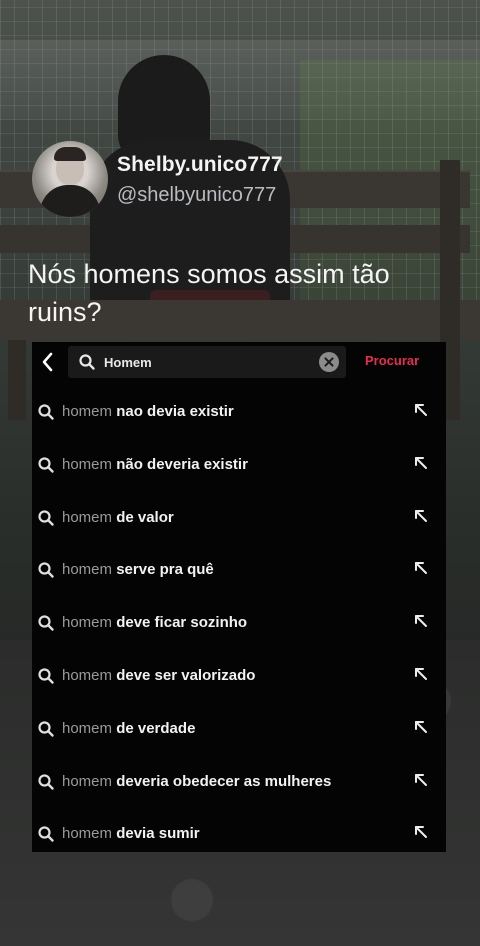 The width and height of the screenshot is (480, 946). I want to click on chevron-left-icon, so click(48, 362).